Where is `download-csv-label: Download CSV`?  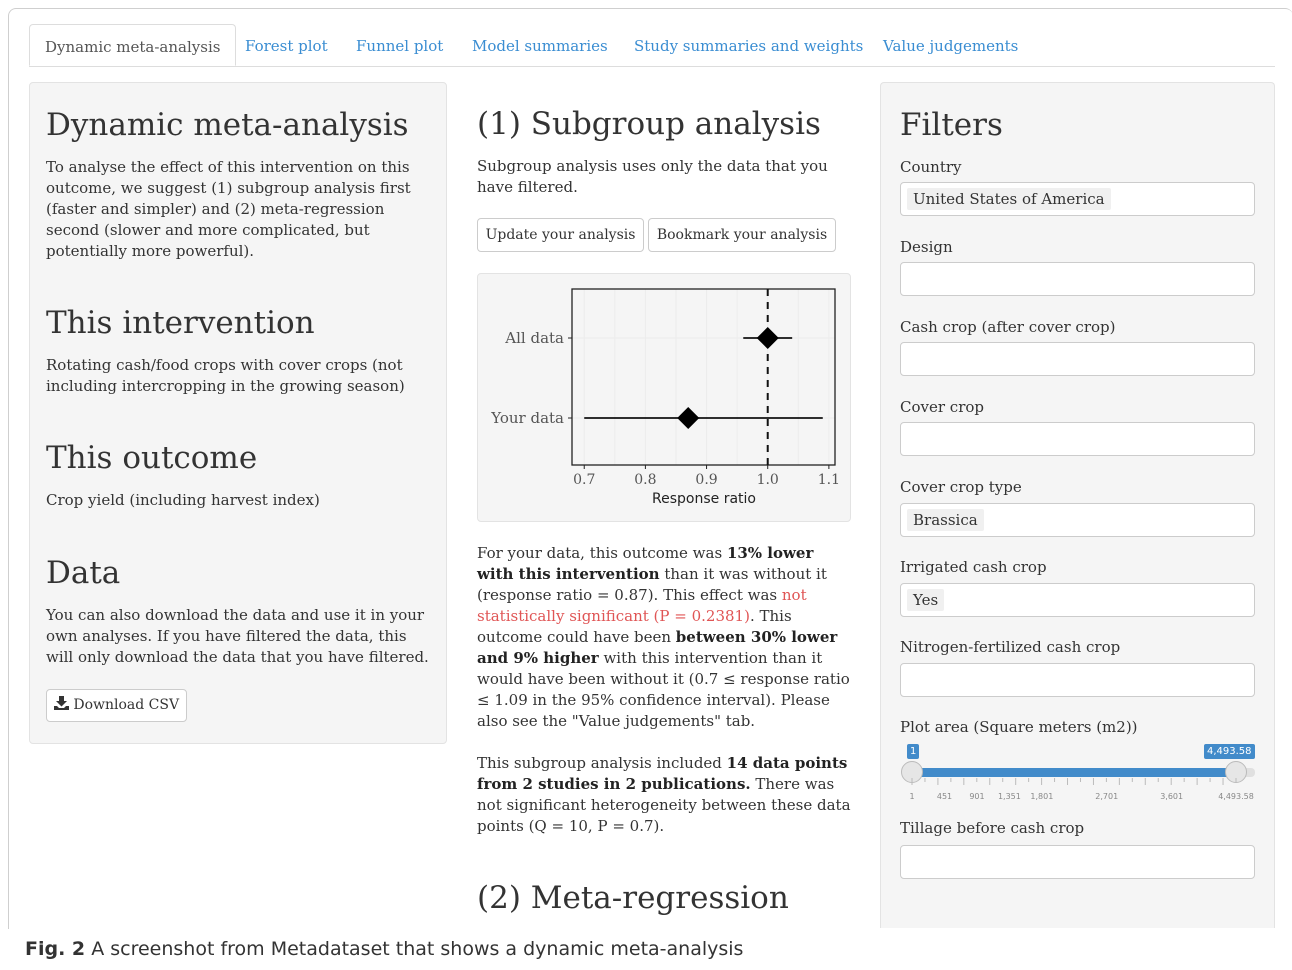 download-csv-label: Download CSV is located at coordinates (126, 705).